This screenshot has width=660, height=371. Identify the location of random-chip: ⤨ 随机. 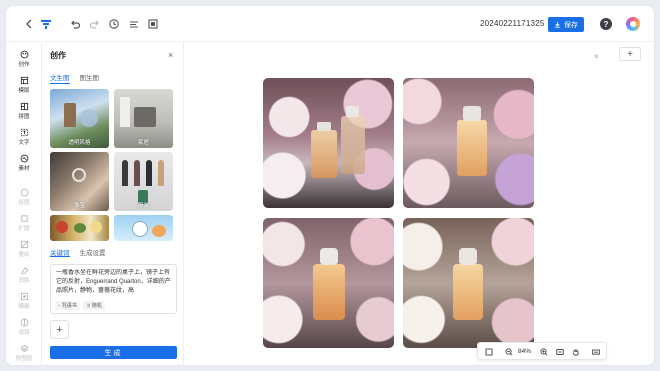
(93, 305).